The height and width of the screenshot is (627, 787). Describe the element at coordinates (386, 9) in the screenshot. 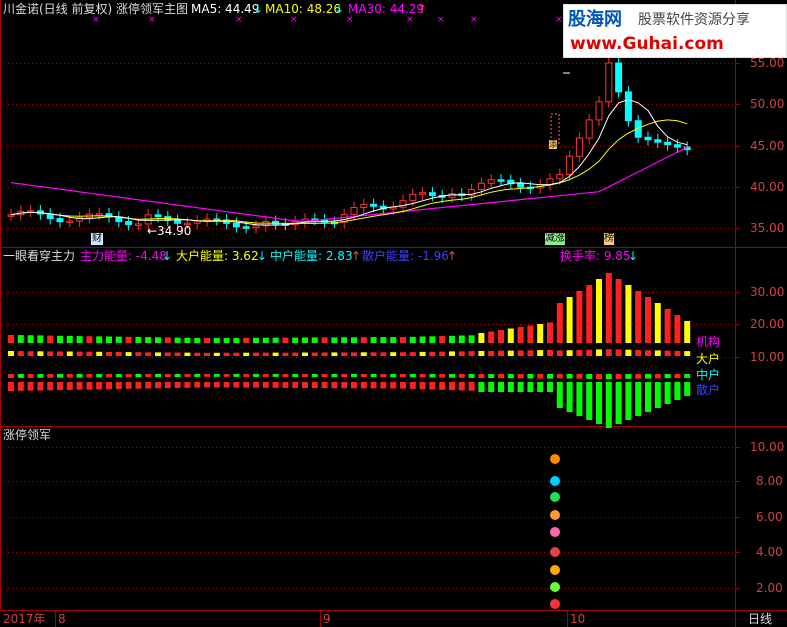

I see `ma30-label: MA30: 44.29` at that location.